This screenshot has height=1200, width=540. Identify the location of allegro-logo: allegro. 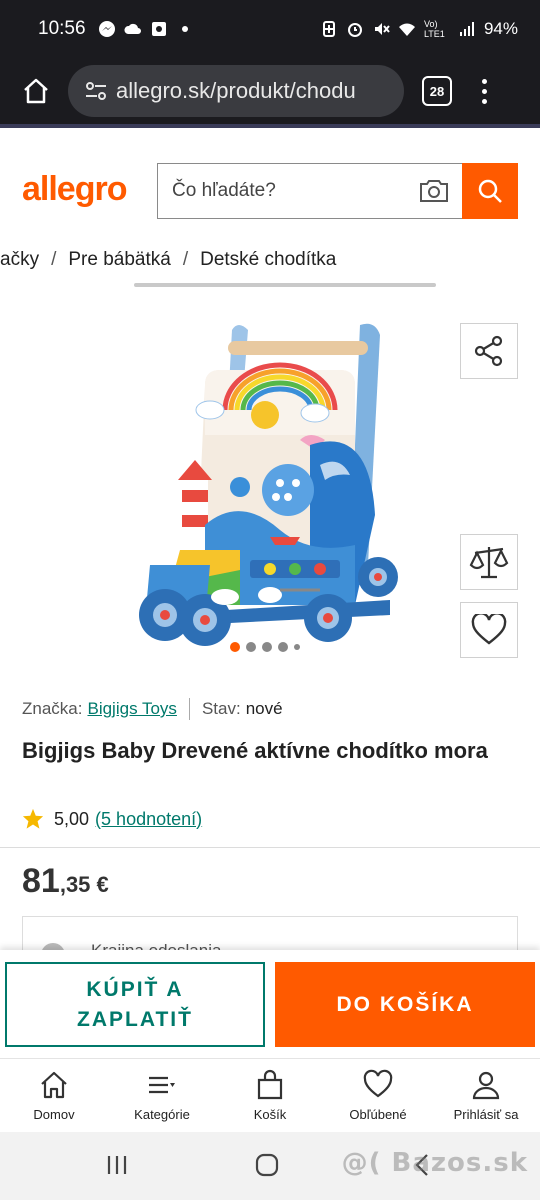
(74, 189).